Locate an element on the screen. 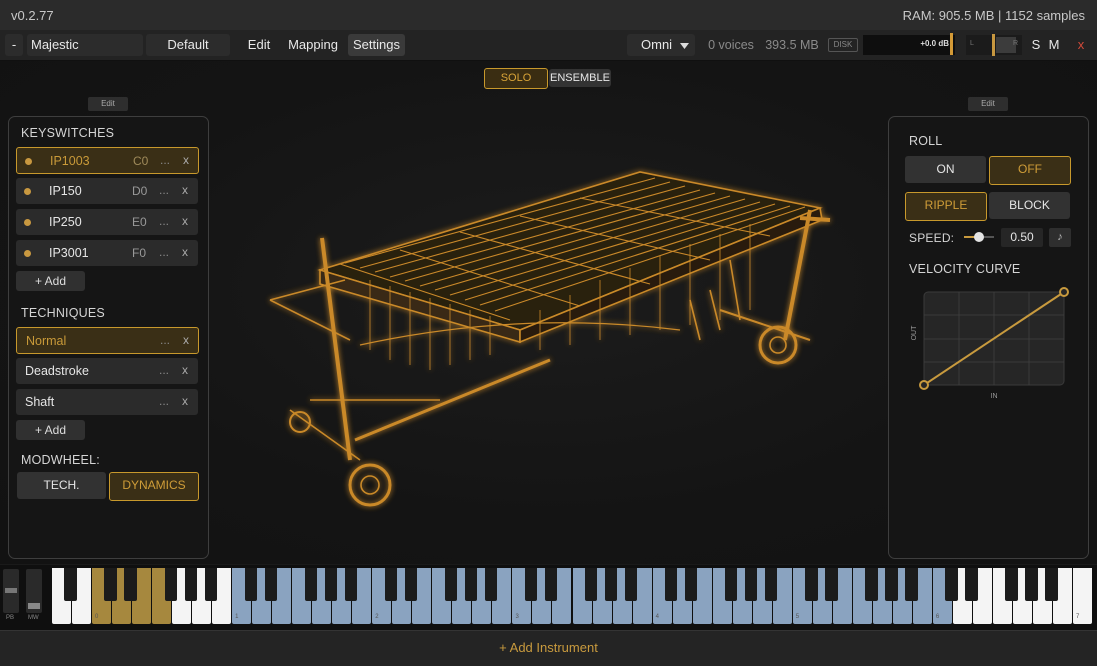 The height and width of the screenshot is (666, 1097). tab-mapping: Mapping is located at coordinates (313, 45).